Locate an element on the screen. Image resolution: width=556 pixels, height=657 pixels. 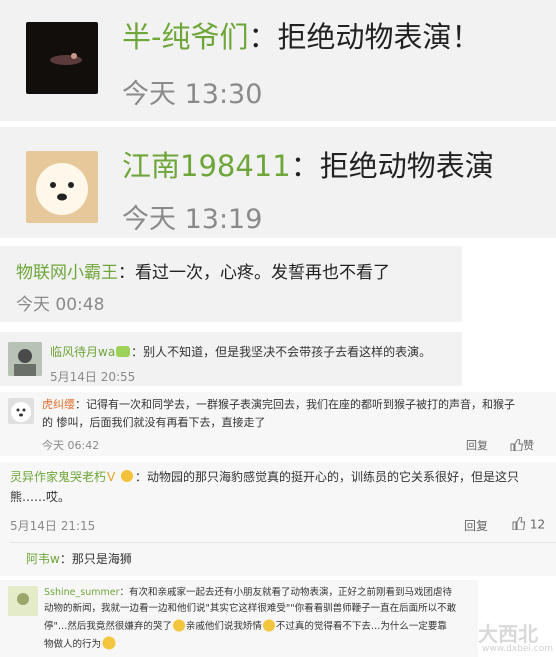
comment-card-3: 物联网小霸王：看过一次，心疼。发誓再也不看了 今天 00:48 is located at coordinates (231, 284).